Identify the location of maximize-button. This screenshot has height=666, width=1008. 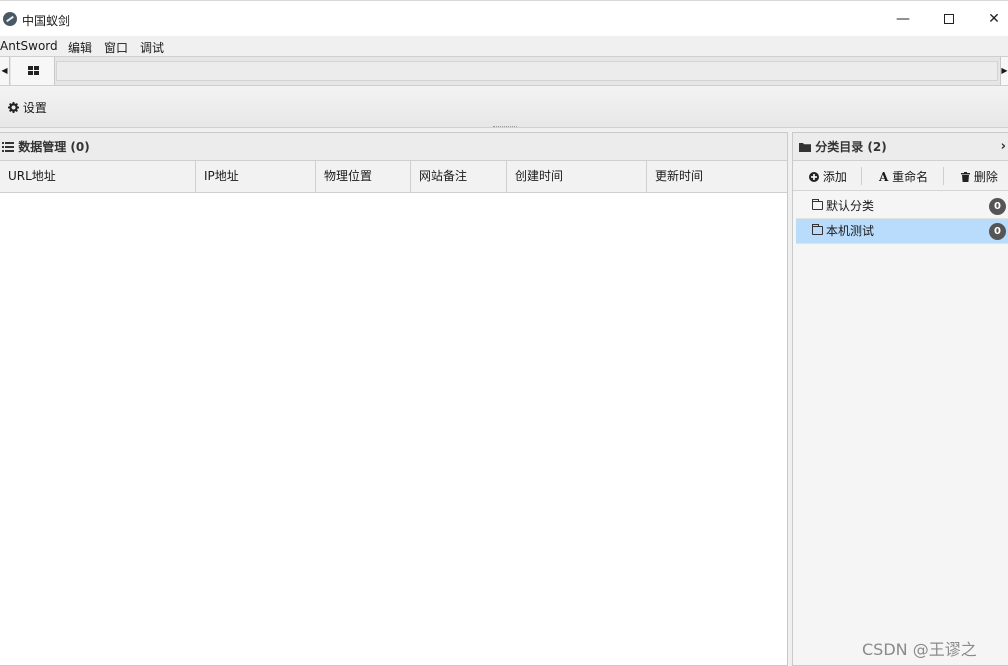
(949, 19).